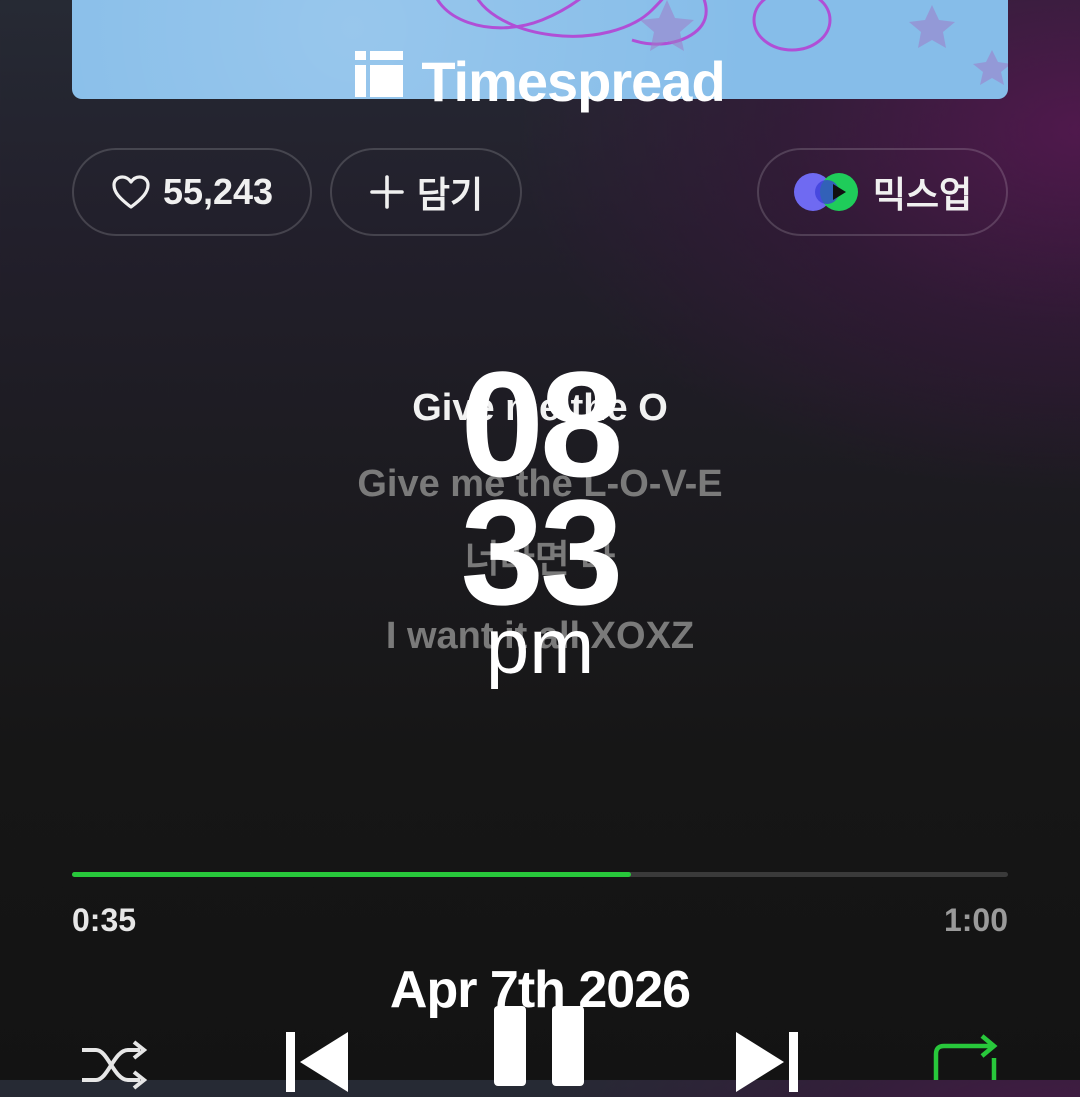 The width and height of the screenshot is (1080, 1097). I want to click on timespread-logo-icon, so click(379, 78).